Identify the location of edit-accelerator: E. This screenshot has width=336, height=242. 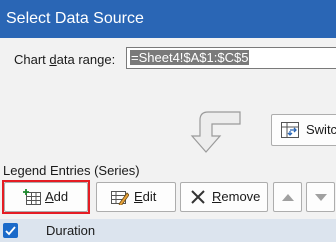
(138, 196).